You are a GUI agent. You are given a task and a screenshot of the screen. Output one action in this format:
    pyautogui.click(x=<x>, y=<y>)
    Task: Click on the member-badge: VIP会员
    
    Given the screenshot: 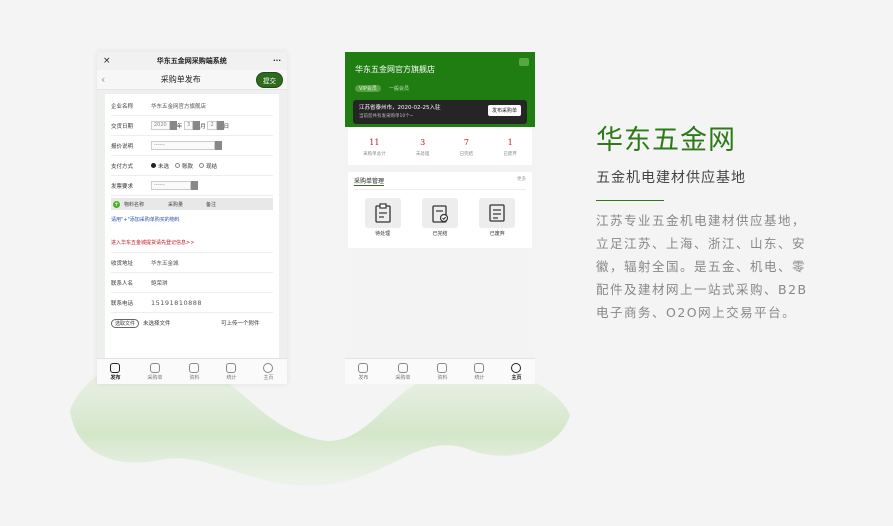 What is the action you would take?
    pyautogui.click(x=368, y=88)
    